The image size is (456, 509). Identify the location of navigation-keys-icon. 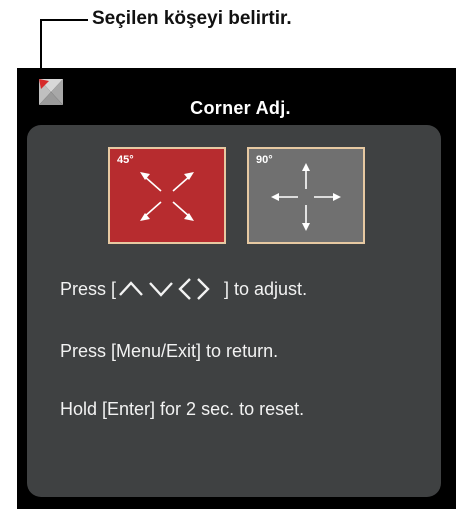
(164, 289).